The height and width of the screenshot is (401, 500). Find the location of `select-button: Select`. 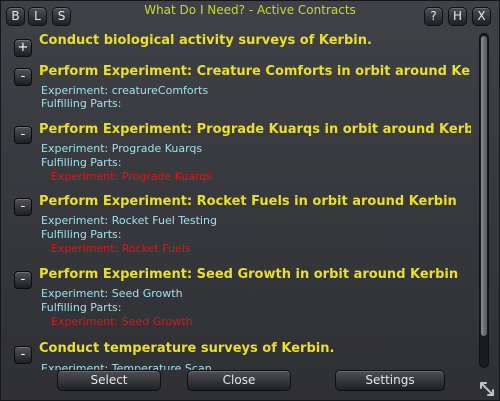

select-button: Select is located at coordinates (109, 380).